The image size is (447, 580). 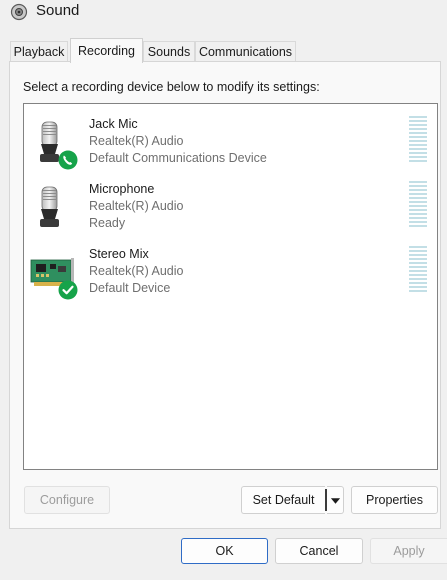 I want to click on device-name: Microphone, so click(x=122, y=189).